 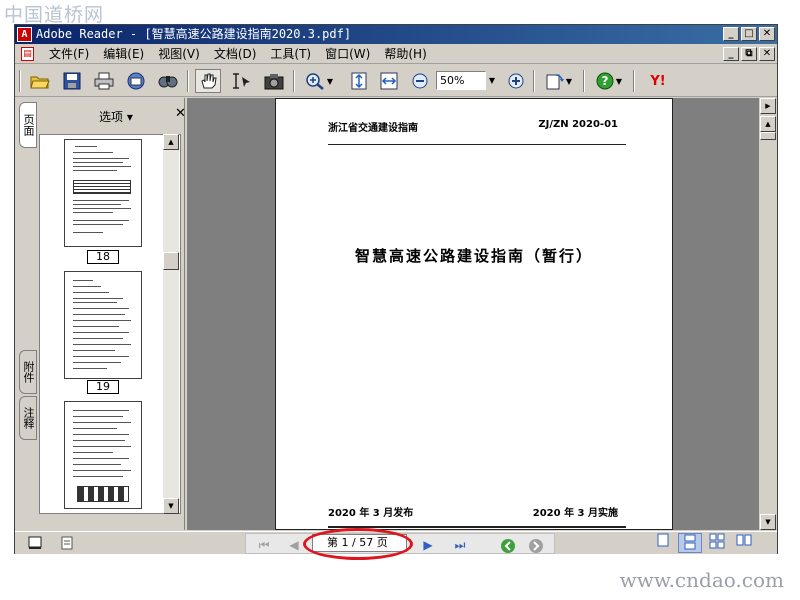 I want to click on menu-file: 文件(F), so click(x=69, y=54).